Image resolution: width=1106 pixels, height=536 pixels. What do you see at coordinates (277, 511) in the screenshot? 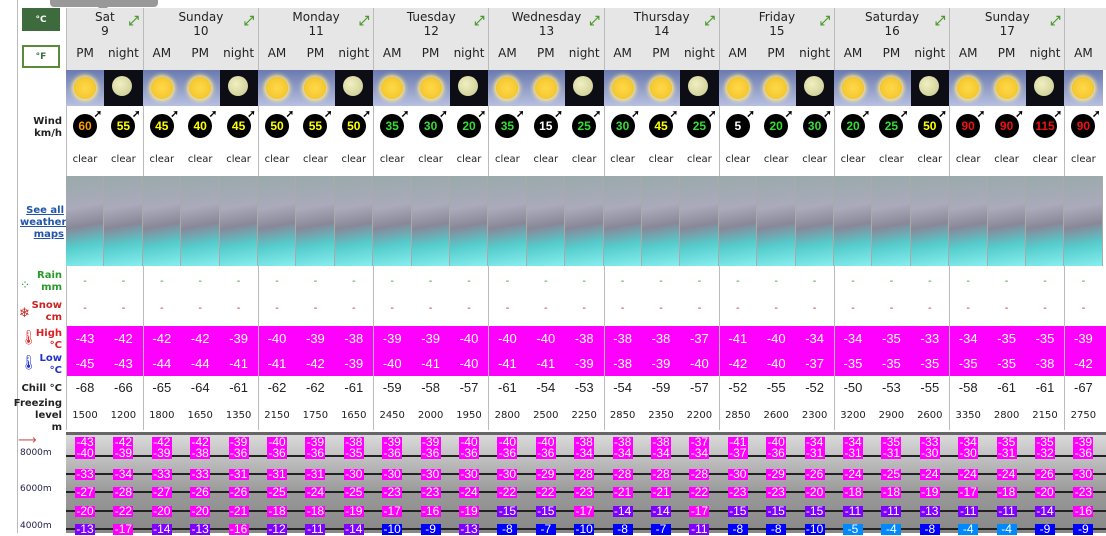
I see `altitude-temp: -18` at bounding box center [277, 511].